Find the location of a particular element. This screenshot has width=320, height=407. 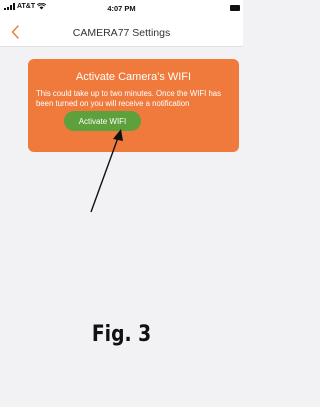

figure-caption: Fig. 3 is located at coordinates (121, 334).